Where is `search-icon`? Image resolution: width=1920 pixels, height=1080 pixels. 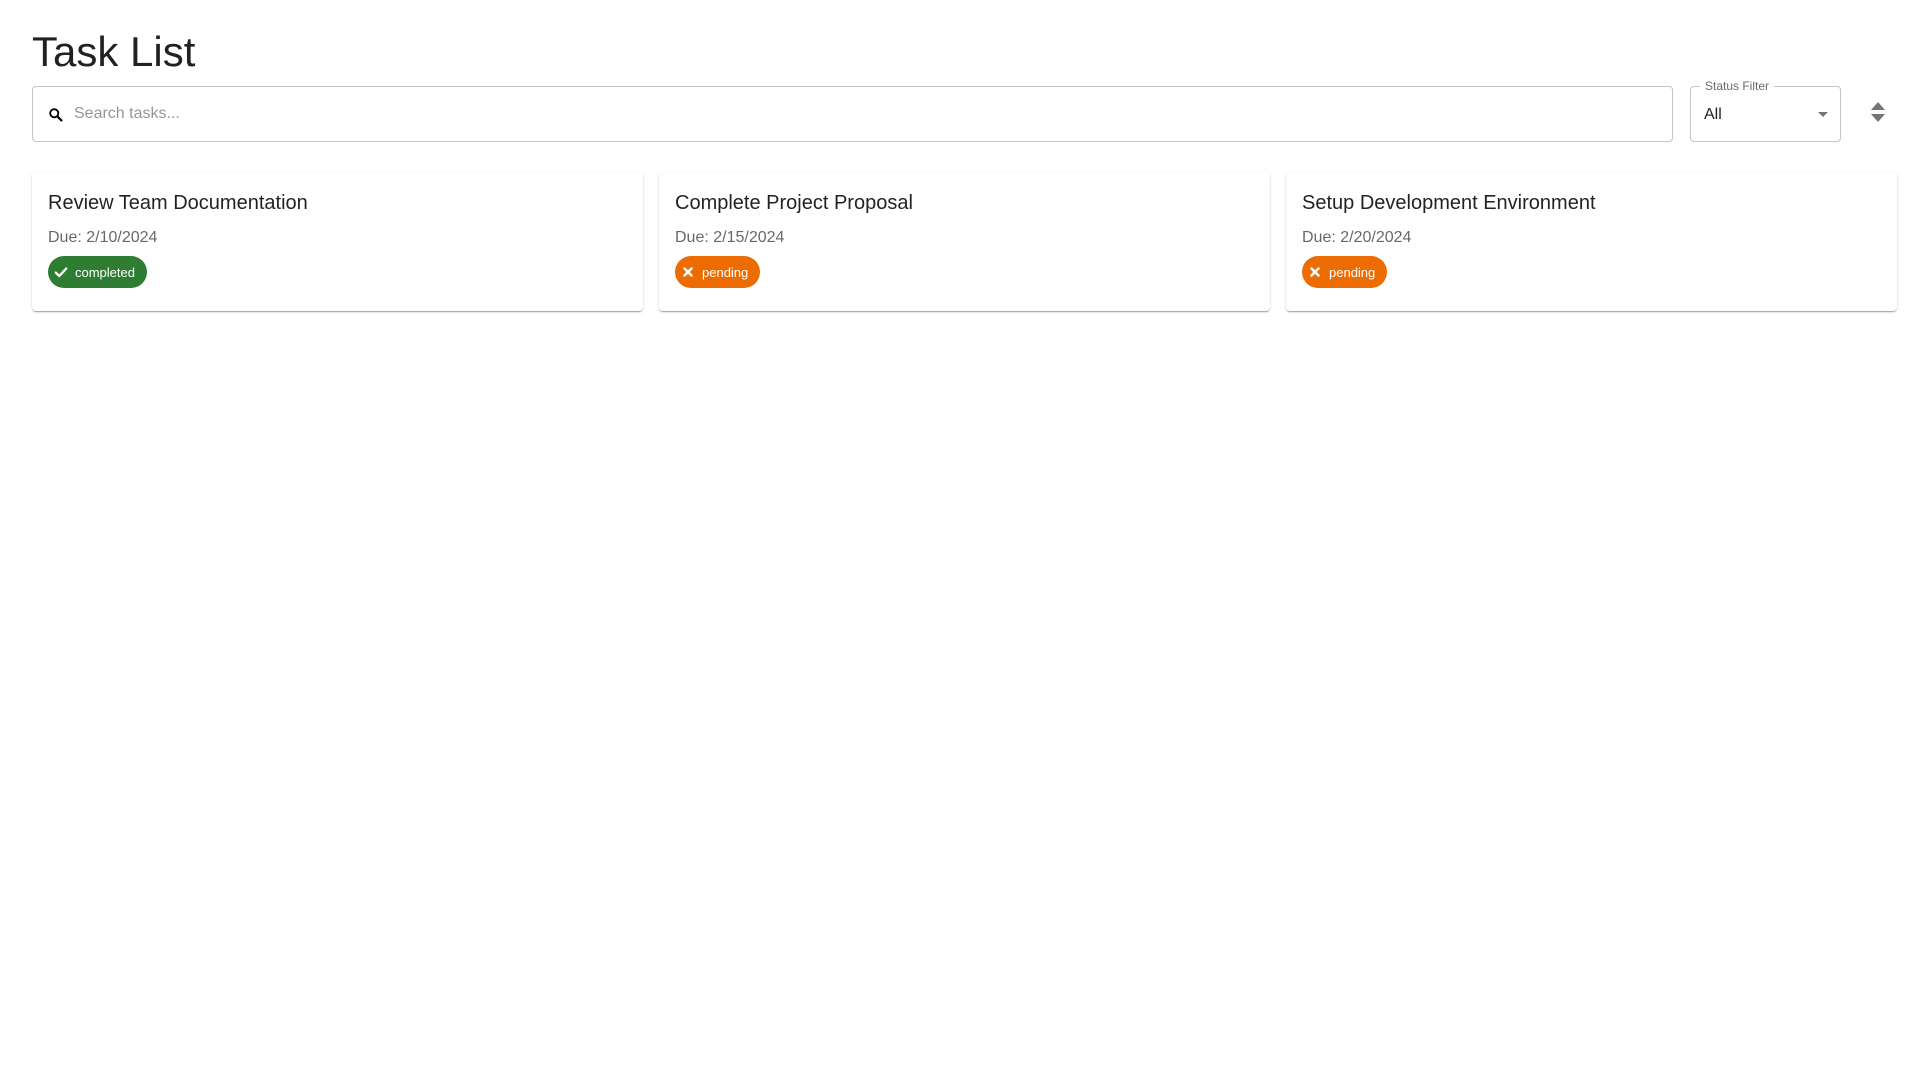
search-icon is located at coordinates (55, 114).